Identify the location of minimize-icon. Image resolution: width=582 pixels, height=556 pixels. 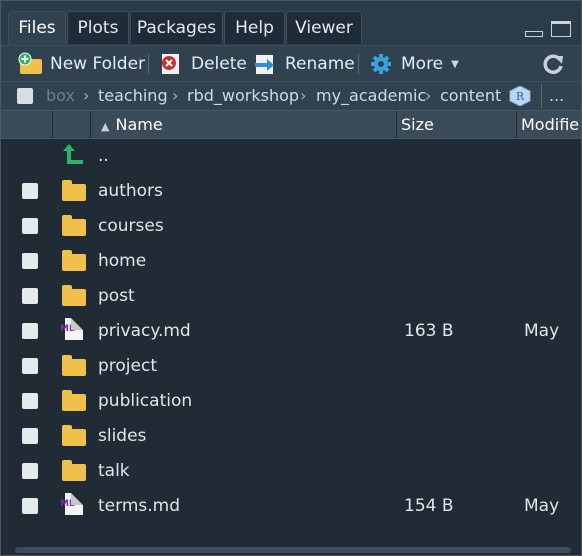
(534, 34).